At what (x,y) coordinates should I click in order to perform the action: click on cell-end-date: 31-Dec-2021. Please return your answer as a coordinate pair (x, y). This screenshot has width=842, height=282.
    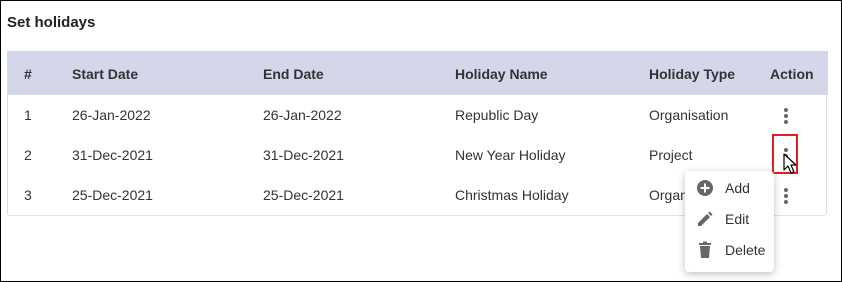
    Looking at the image, I should click on (303, 155).